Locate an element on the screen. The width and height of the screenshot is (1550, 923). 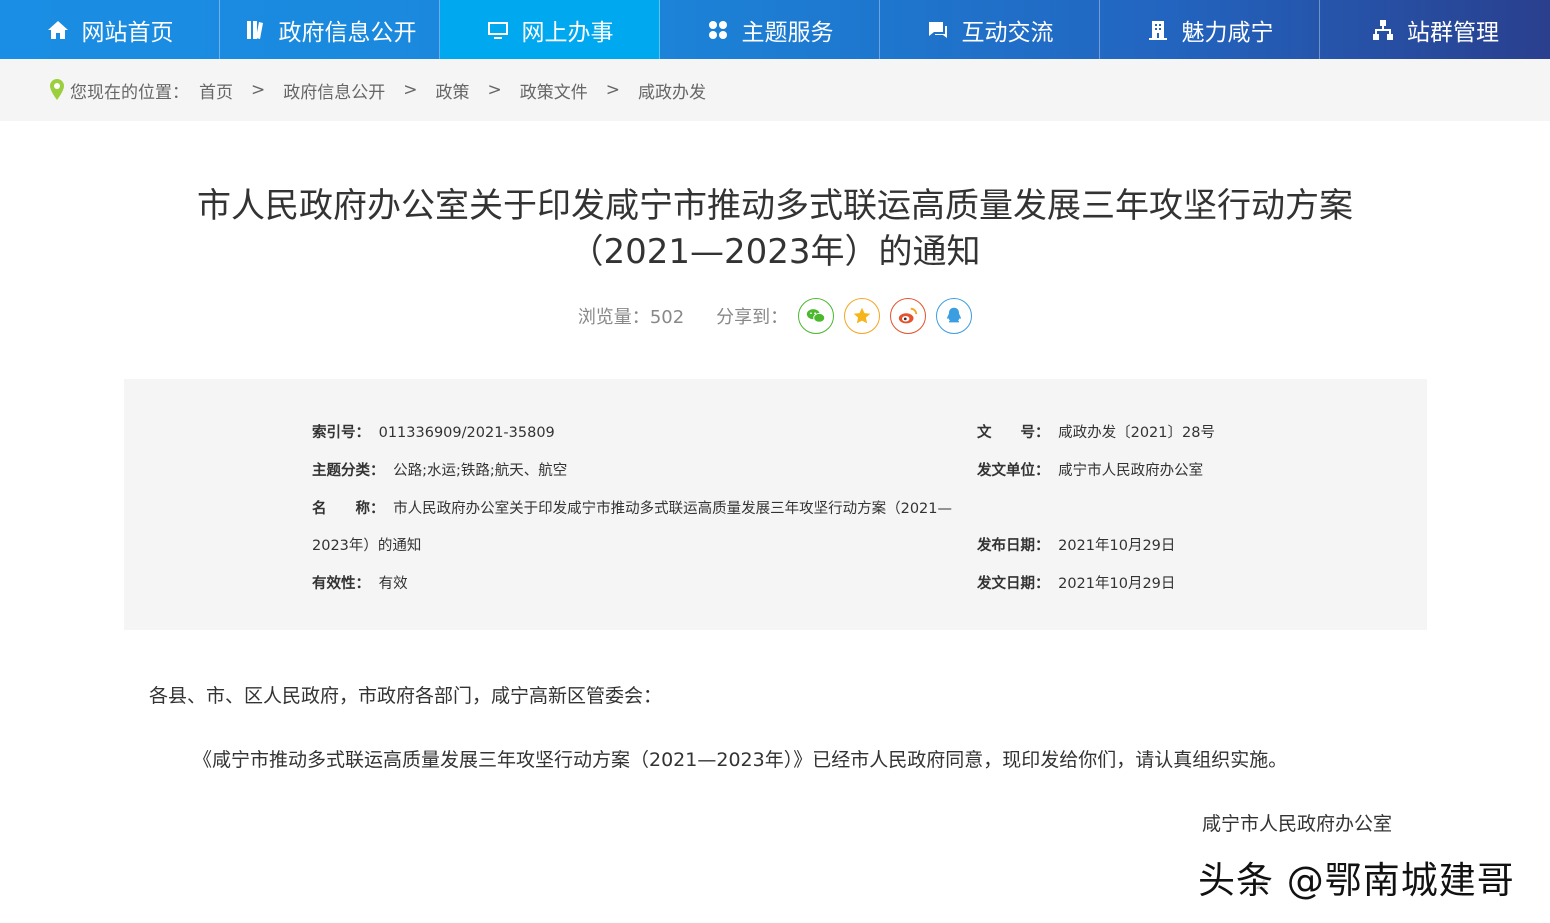
share-wechat-button is located at coordinates (816, 316).